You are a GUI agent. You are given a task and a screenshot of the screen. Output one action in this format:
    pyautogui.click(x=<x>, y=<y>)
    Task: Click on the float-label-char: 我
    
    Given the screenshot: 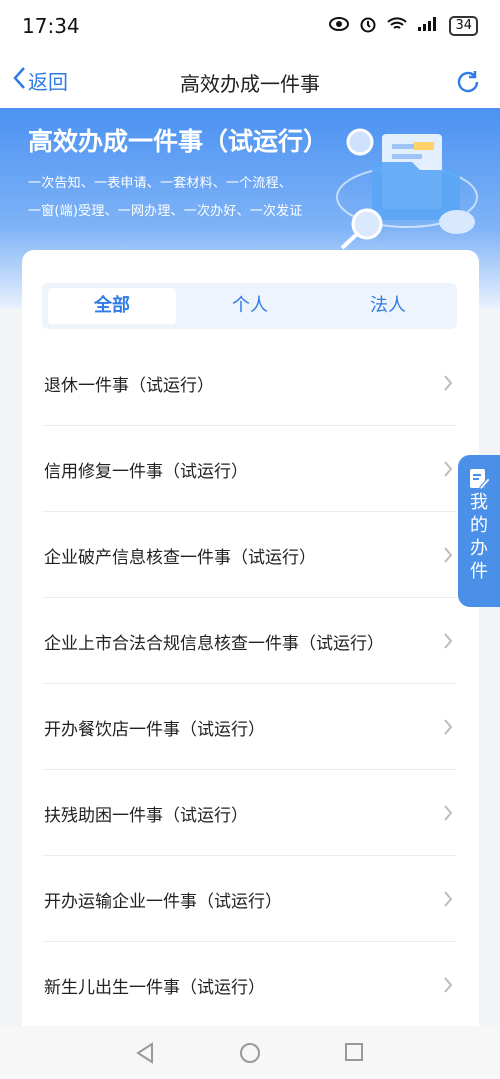 What is the action you would take?
    pyautogui.click(x=479, y=502)
    